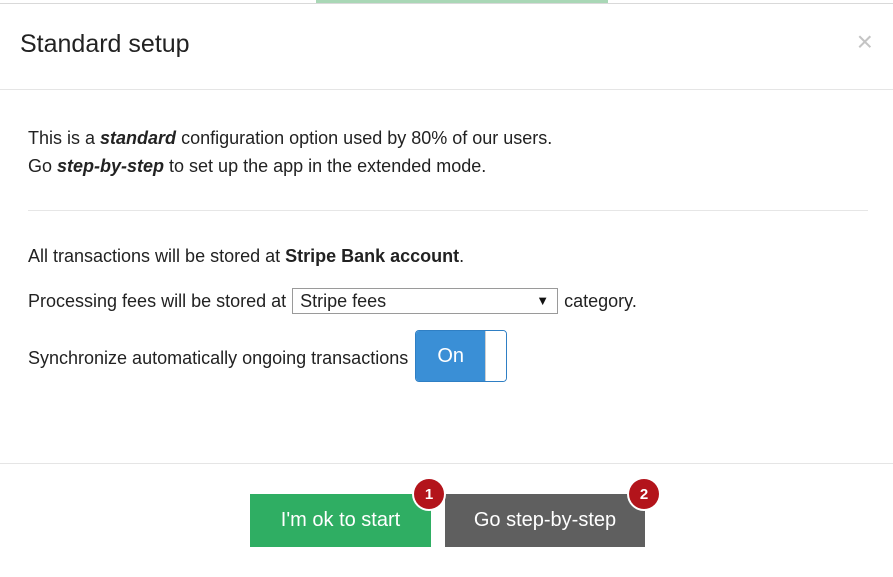 Image resolution: width=893 pixels, height=577 pixels. Describe the element at coordinates (340, 520) in the screenshot. I see `ok-to-start-button: I'm ok to start` at that location.